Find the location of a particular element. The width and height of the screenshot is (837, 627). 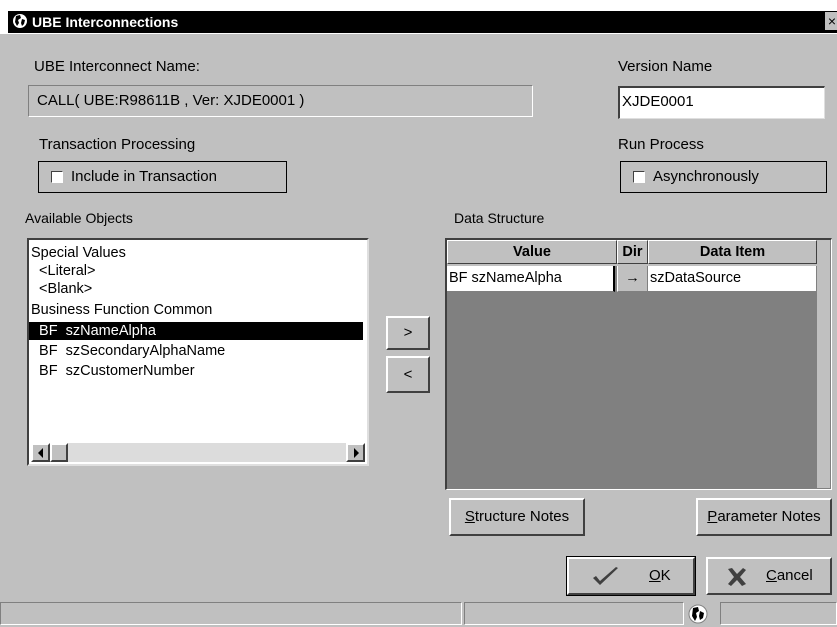

globe-status-icon is located at coordinates (698, 614).